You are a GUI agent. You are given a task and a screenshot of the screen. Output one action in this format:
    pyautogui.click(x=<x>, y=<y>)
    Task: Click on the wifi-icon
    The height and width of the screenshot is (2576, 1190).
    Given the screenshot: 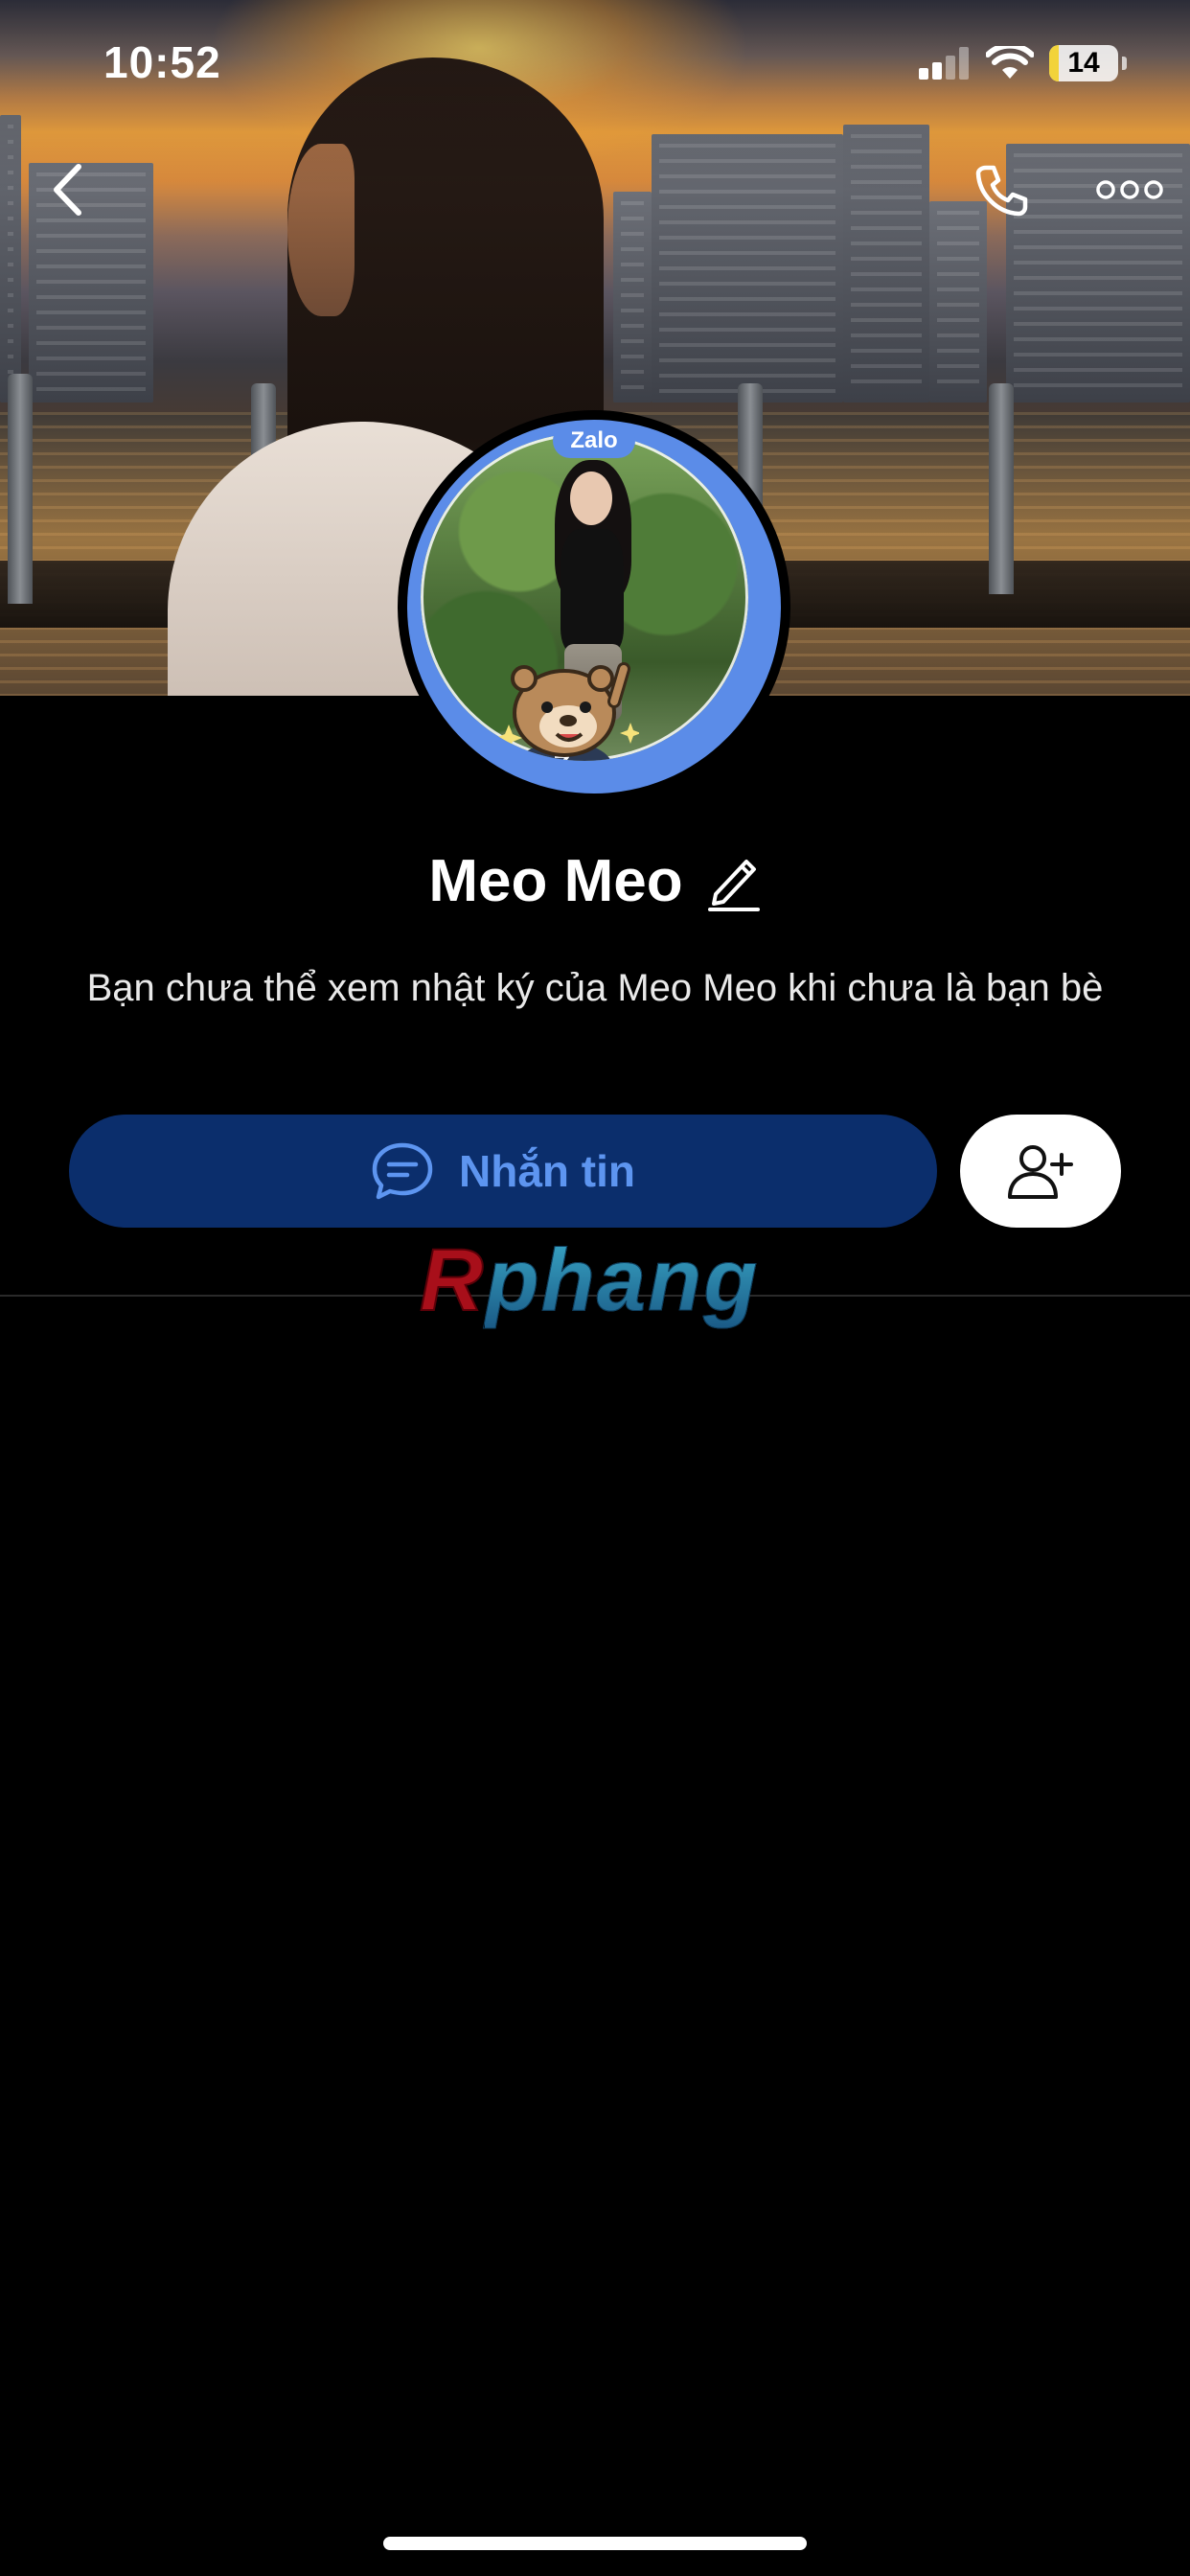 What is the action you would take?
    pyautogui.click(x=1010, y=63)
    